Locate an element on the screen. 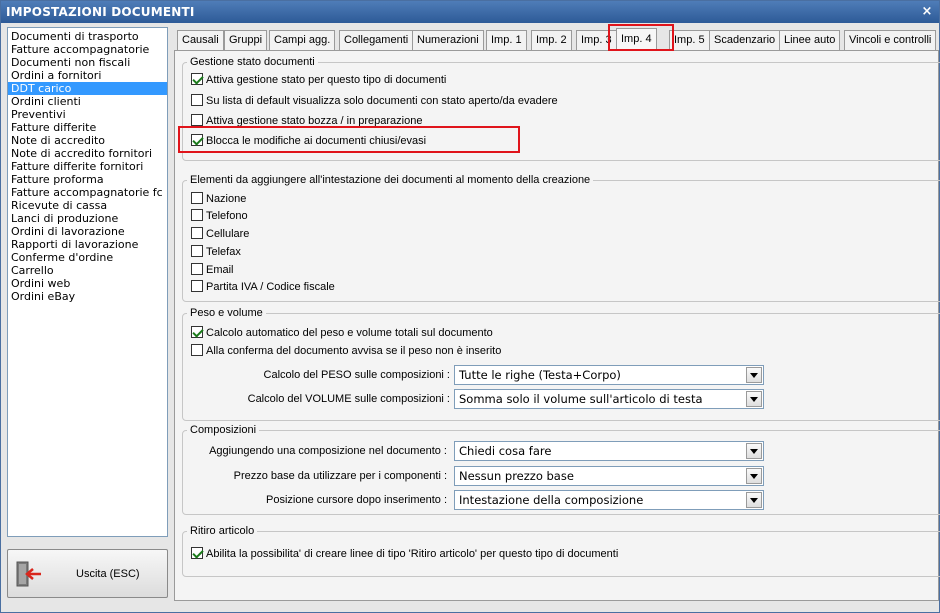 This screenshot has height=613, width=940. checkbox-label: Nazione is located at coordinates (226, 199).